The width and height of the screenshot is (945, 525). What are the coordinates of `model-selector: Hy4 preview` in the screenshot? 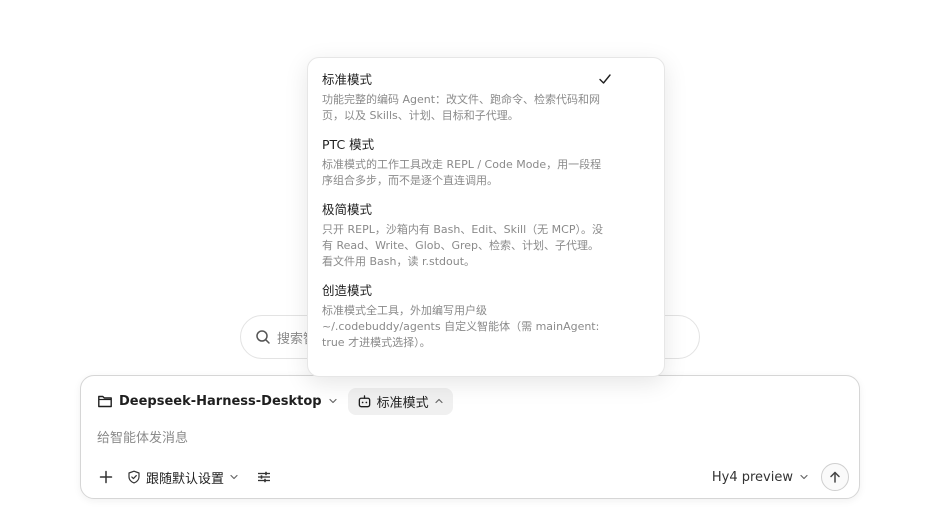 It's located at (760, 477).